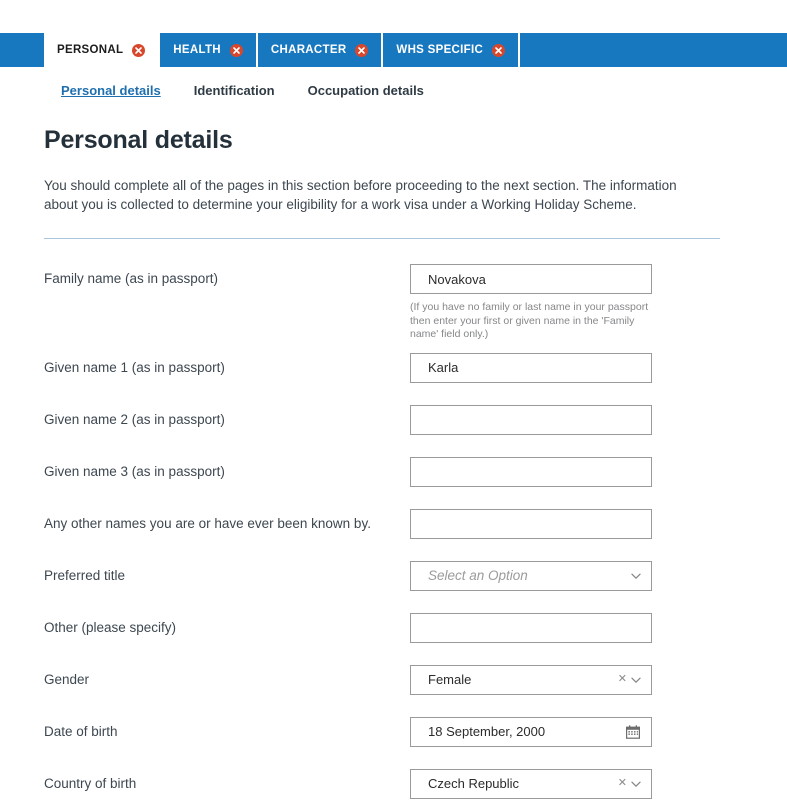 Image resolution: width=787 pixels, height=810 pixels. What do you see at coordinates (457, 279) in the screenshot?
I see `family-name-value: Novakova` at bounding box center [457, 279].